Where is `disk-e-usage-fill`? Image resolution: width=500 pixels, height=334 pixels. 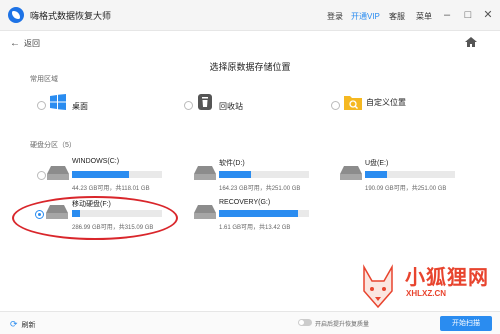 disk-e-usage-fill is located at coordinates (376, 174).